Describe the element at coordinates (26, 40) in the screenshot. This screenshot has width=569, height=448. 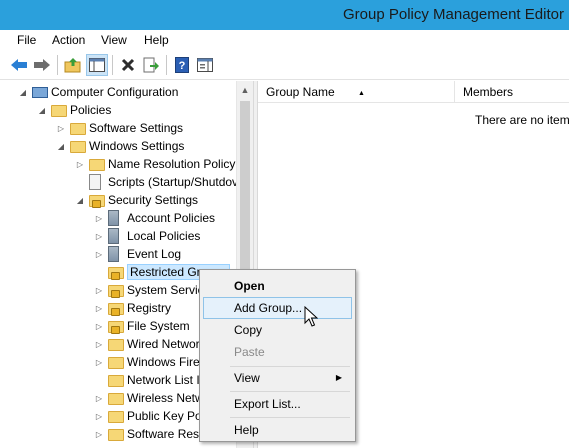
I see `menu-file: File` at that location.